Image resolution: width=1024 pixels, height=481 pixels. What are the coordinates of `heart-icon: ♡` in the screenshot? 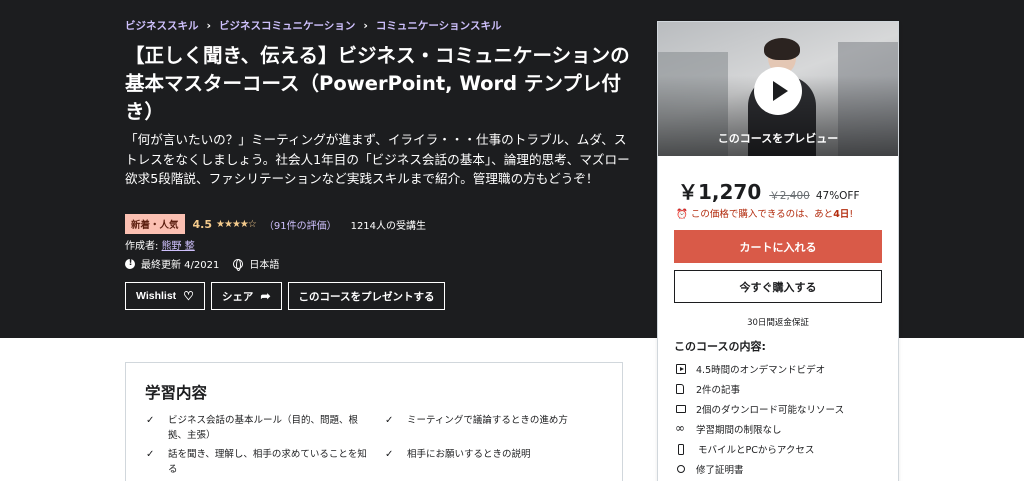 It's located at (188, 296).